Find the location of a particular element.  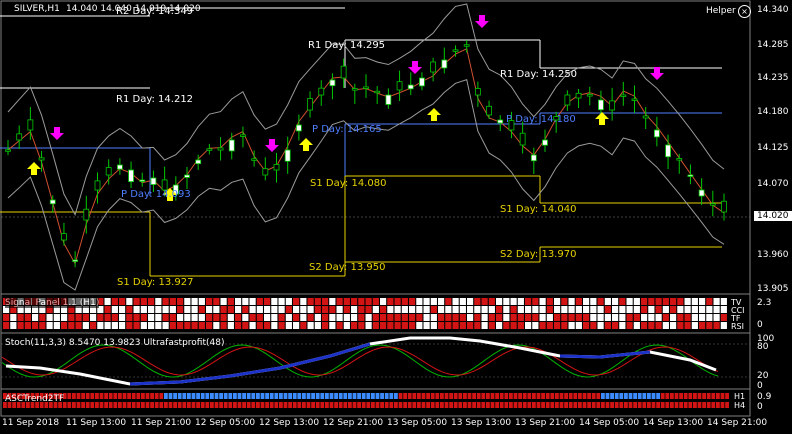

pivot-p-b: P Day: 14.165 is located at coordinates (347, 129).